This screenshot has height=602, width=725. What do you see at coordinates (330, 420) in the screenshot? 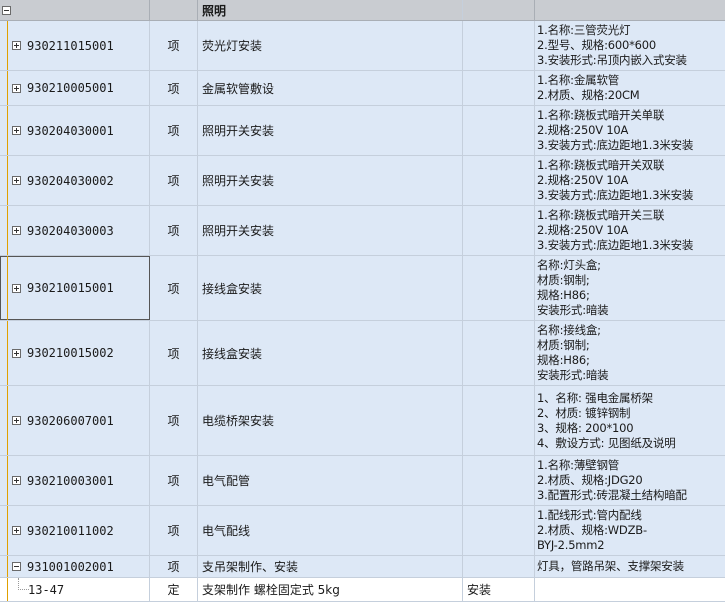
I see `item-name: 电缆桥架安装` at bounding box center [330, 420].